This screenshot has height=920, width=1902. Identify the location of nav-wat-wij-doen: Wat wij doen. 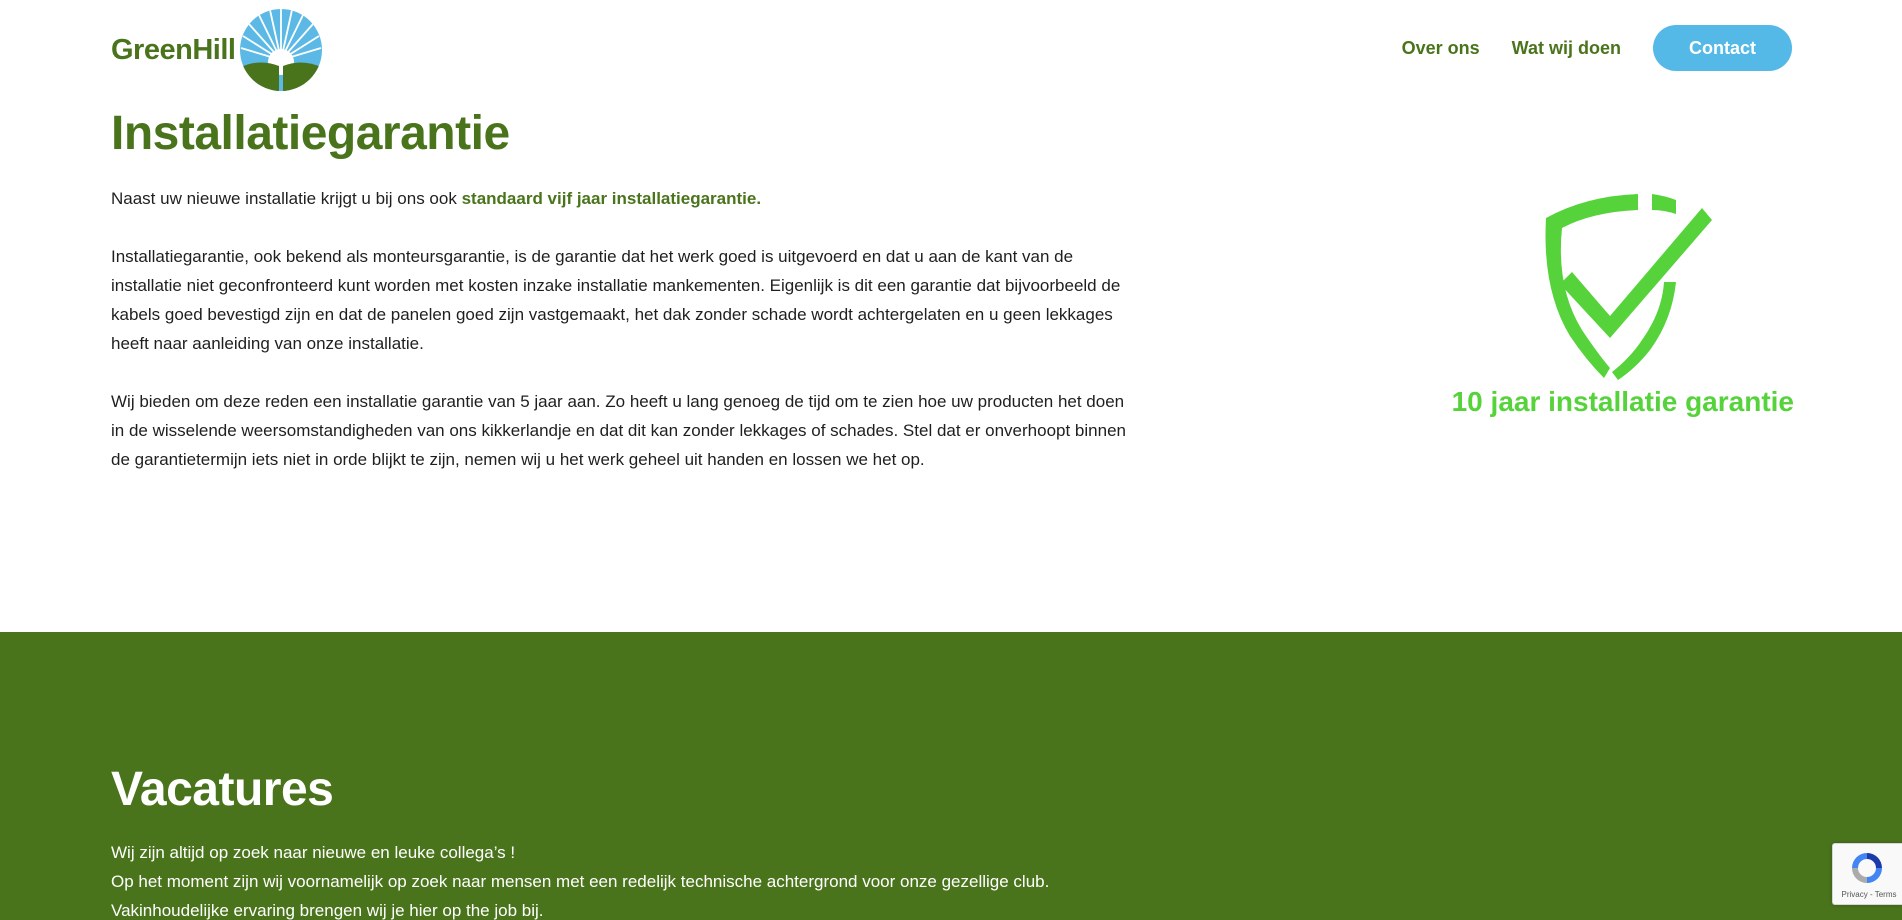
(1566, 48).